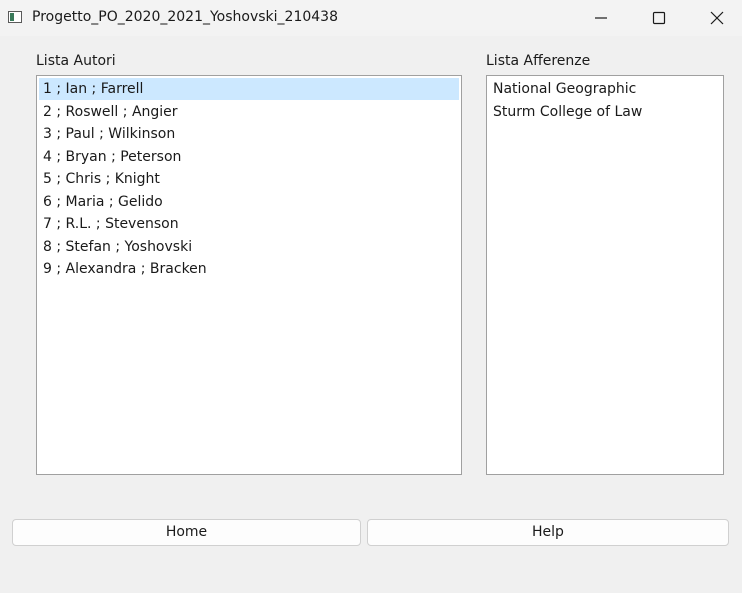 This screenshot has height=593, width=742. What do you see at coordinates (548, 532) in the screenshot?
I see `help-button: Help` at bounding box center [548, 532].